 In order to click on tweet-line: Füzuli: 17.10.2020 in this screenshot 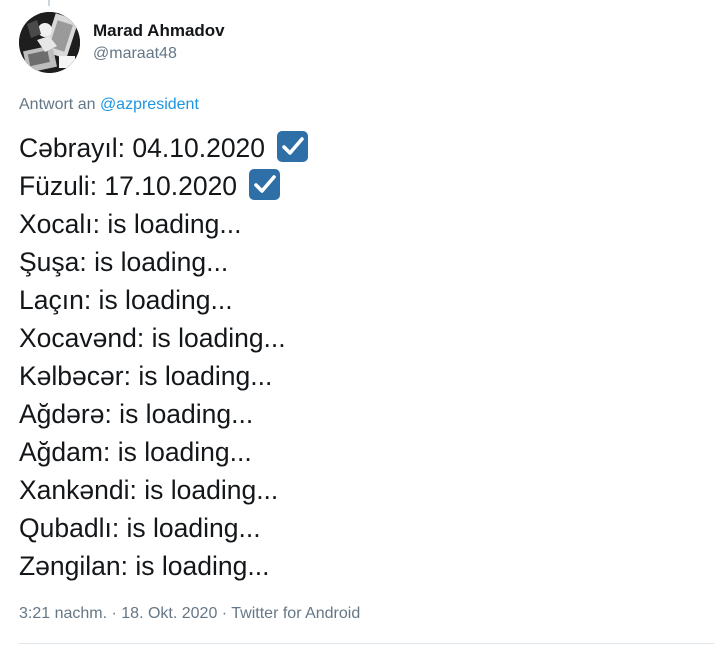, I will do `click(163, 186)`.